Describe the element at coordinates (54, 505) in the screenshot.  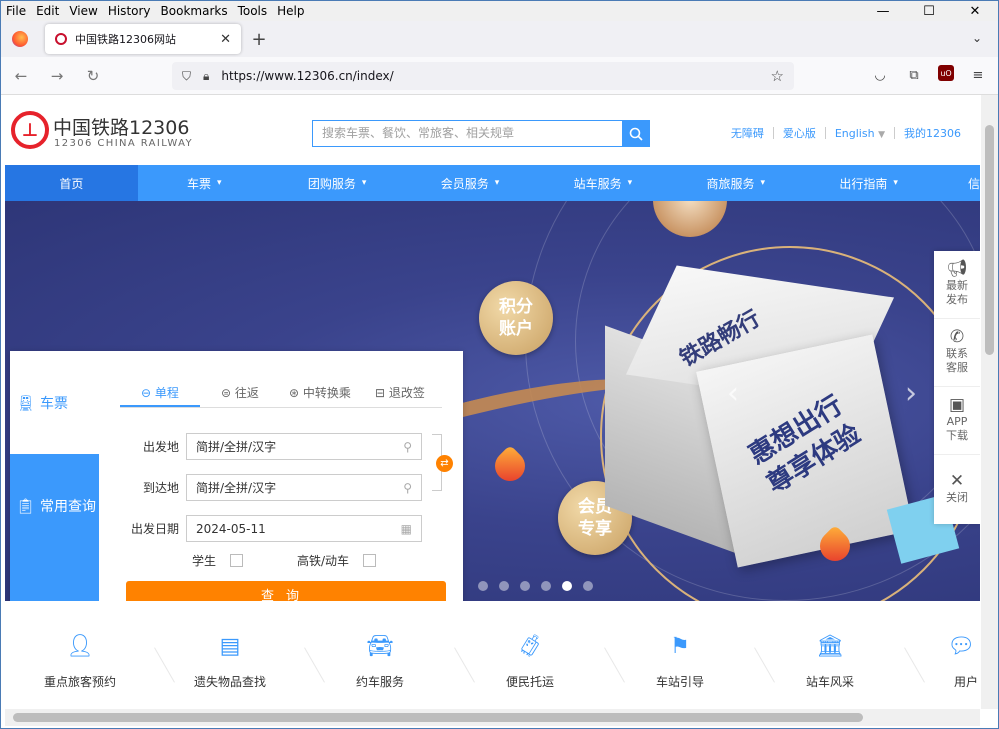
I see `tab-common-query: 📋︎ 常用查询` at that location.